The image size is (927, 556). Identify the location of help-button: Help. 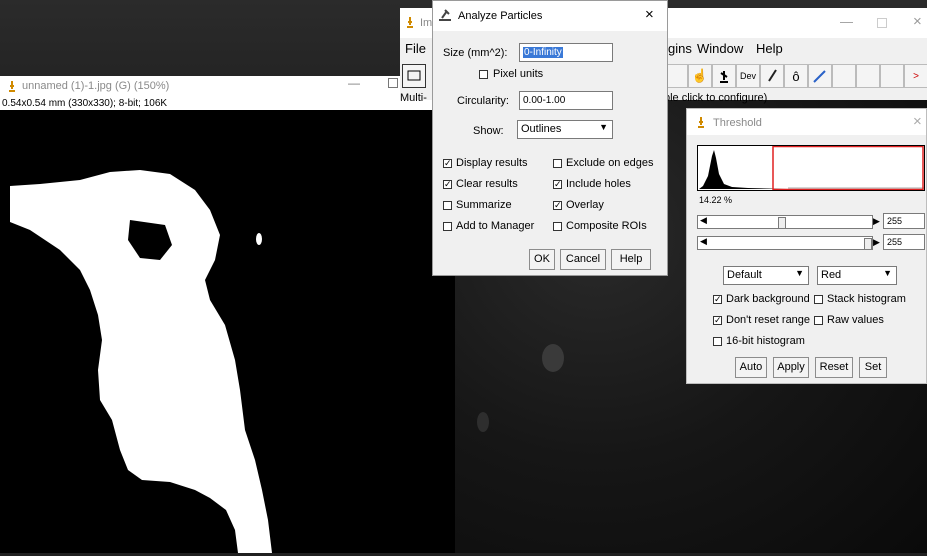
(631, 259).